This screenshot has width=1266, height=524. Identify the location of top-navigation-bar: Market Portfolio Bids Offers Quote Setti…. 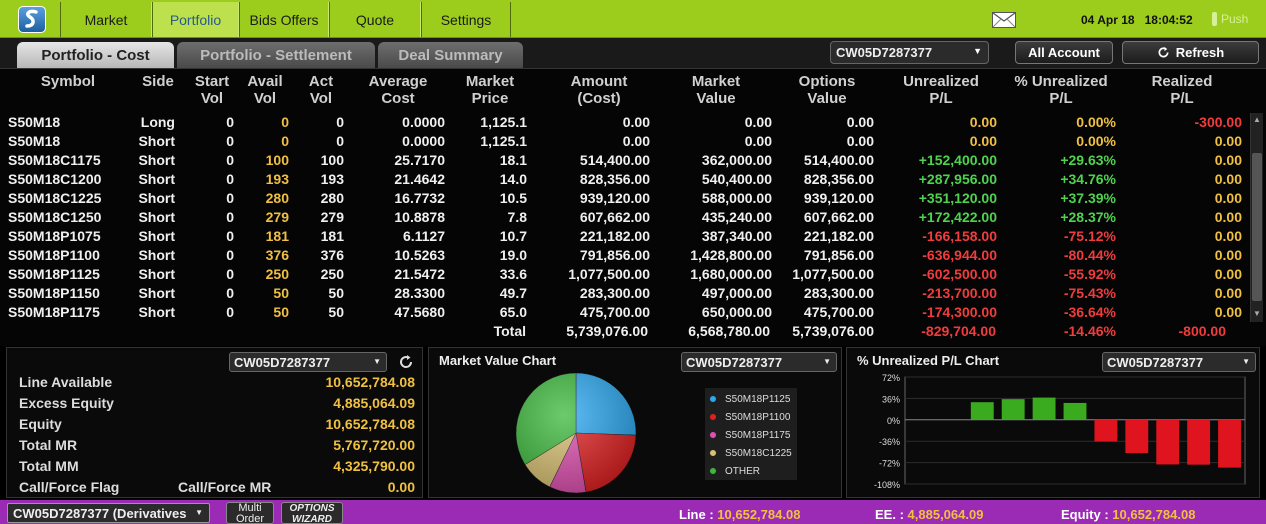
(633, 19).